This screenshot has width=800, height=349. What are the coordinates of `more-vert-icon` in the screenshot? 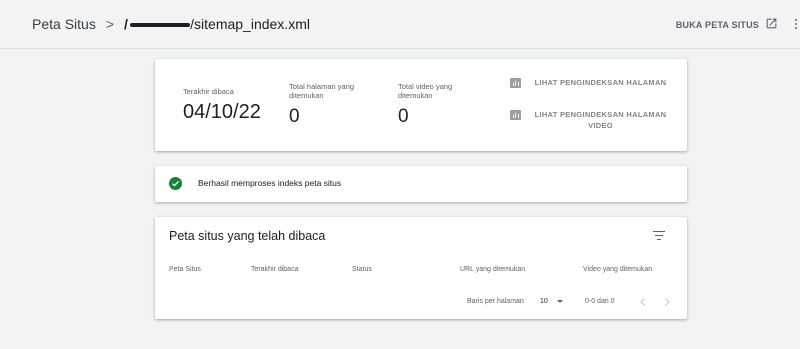 It's located at (796, 24).